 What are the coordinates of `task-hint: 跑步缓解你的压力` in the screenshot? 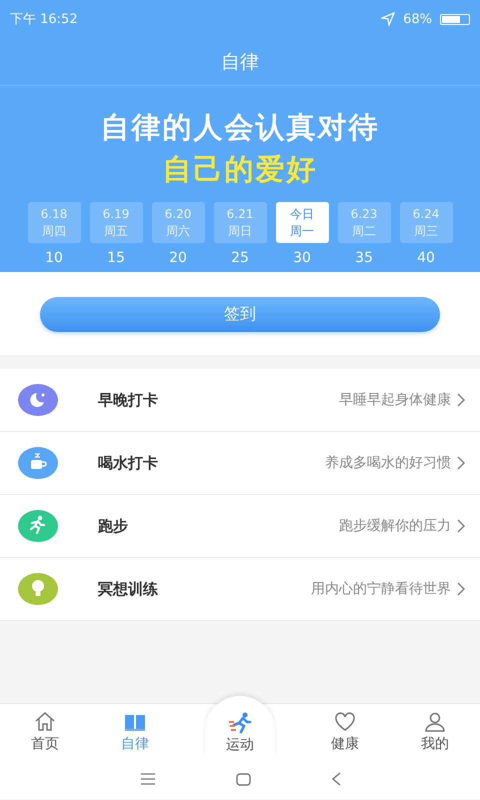 It's located at (395, 526).